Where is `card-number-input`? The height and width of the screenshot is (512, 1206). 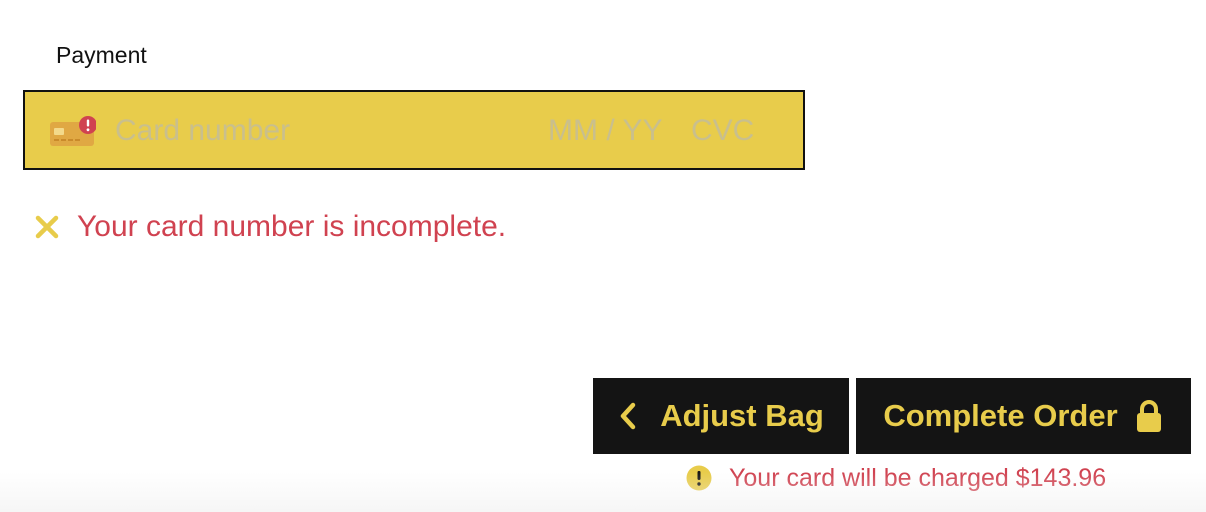 card-number-input is located at coordinates (325, 131).